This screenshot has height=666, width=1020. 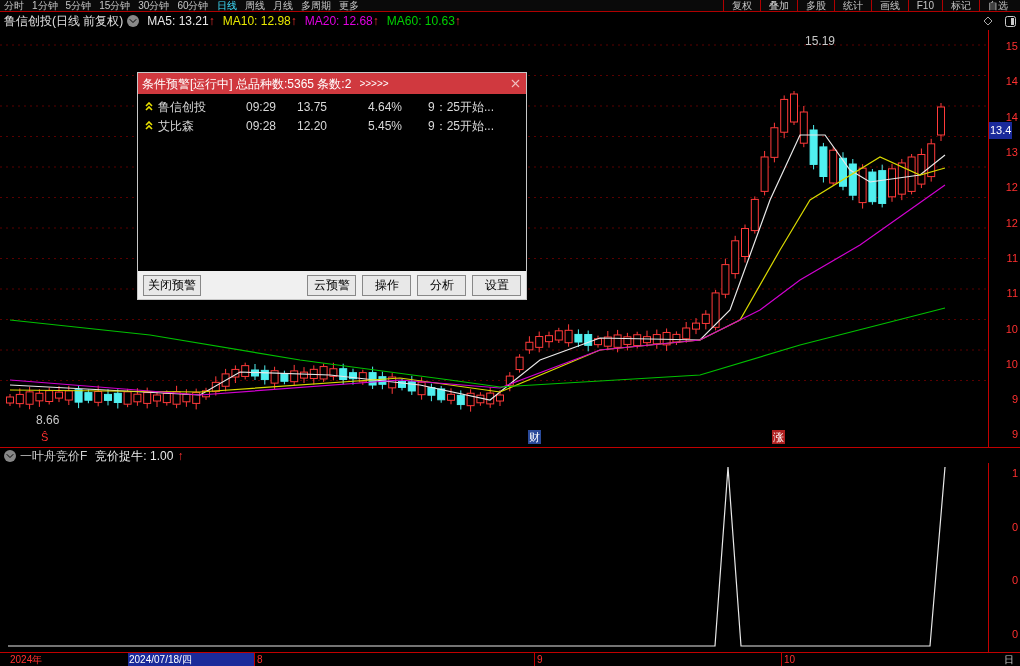 What do you see at coordinates (386, 107) in the screenshot?
I see `change-cell-text: 4.64%` at bounding box center [386, 107].